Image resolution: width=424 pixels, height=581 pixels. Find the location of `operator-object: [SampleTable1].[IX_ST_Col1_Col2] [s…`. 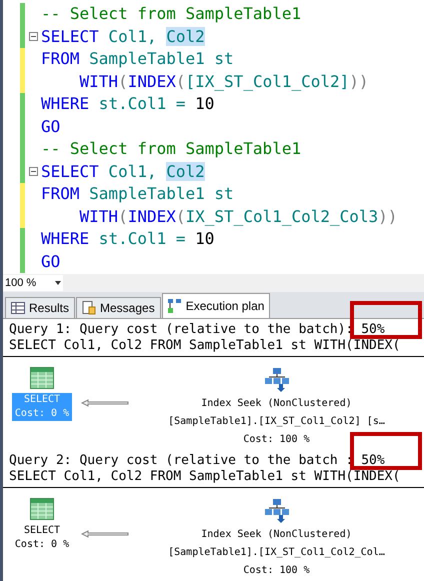

operator-object: [SampleTable1].[IX_ST_Col1_Col2] [s… is located at coordinates (276, 422).